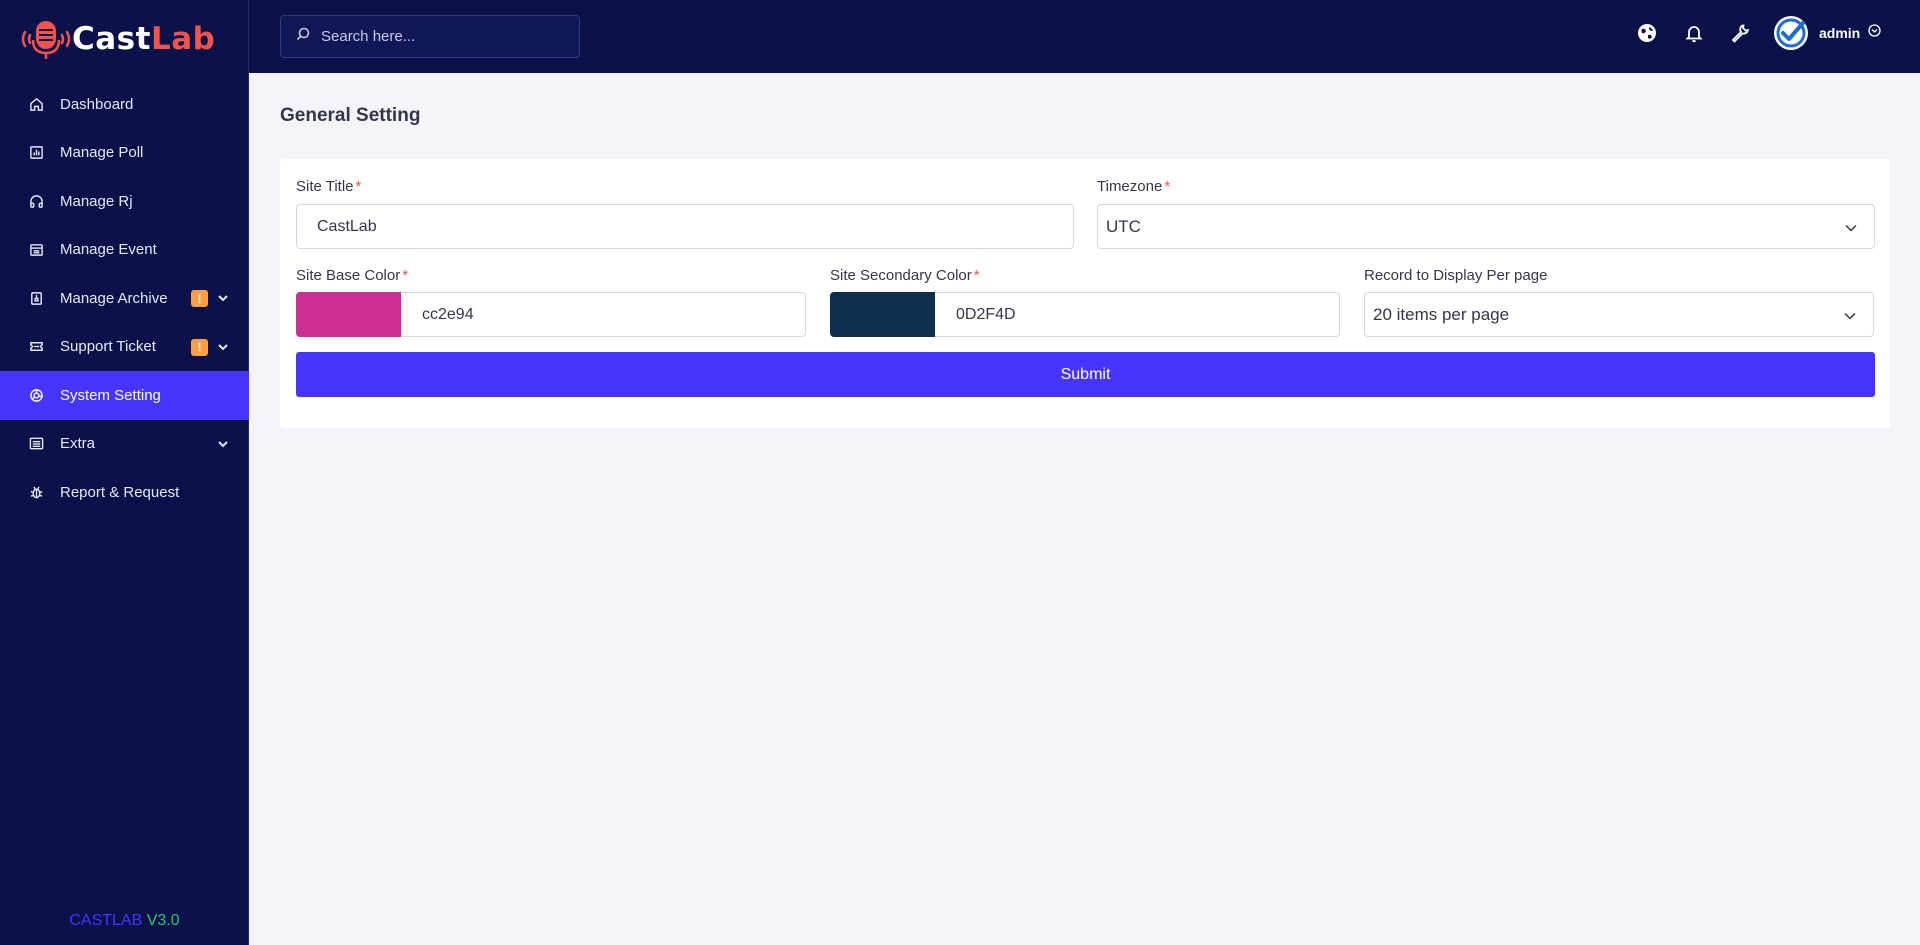 The width and height of the screenshot is (1920, 945). I want to click on sidebar-item-label: Manage Event, so click(108, 250).